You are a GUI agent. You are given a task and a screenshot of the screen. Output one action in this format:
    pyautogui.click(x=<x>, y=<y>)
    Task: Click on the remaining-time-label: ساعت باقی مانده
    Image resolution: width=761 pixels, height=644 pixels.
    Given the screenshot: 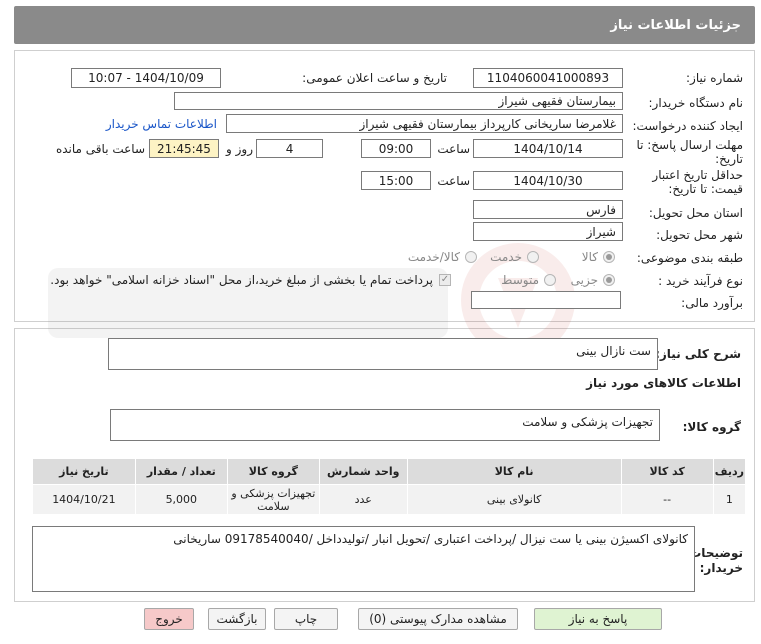 What is the action you would take?
    pyautogui.click(x=100, y=149)
    